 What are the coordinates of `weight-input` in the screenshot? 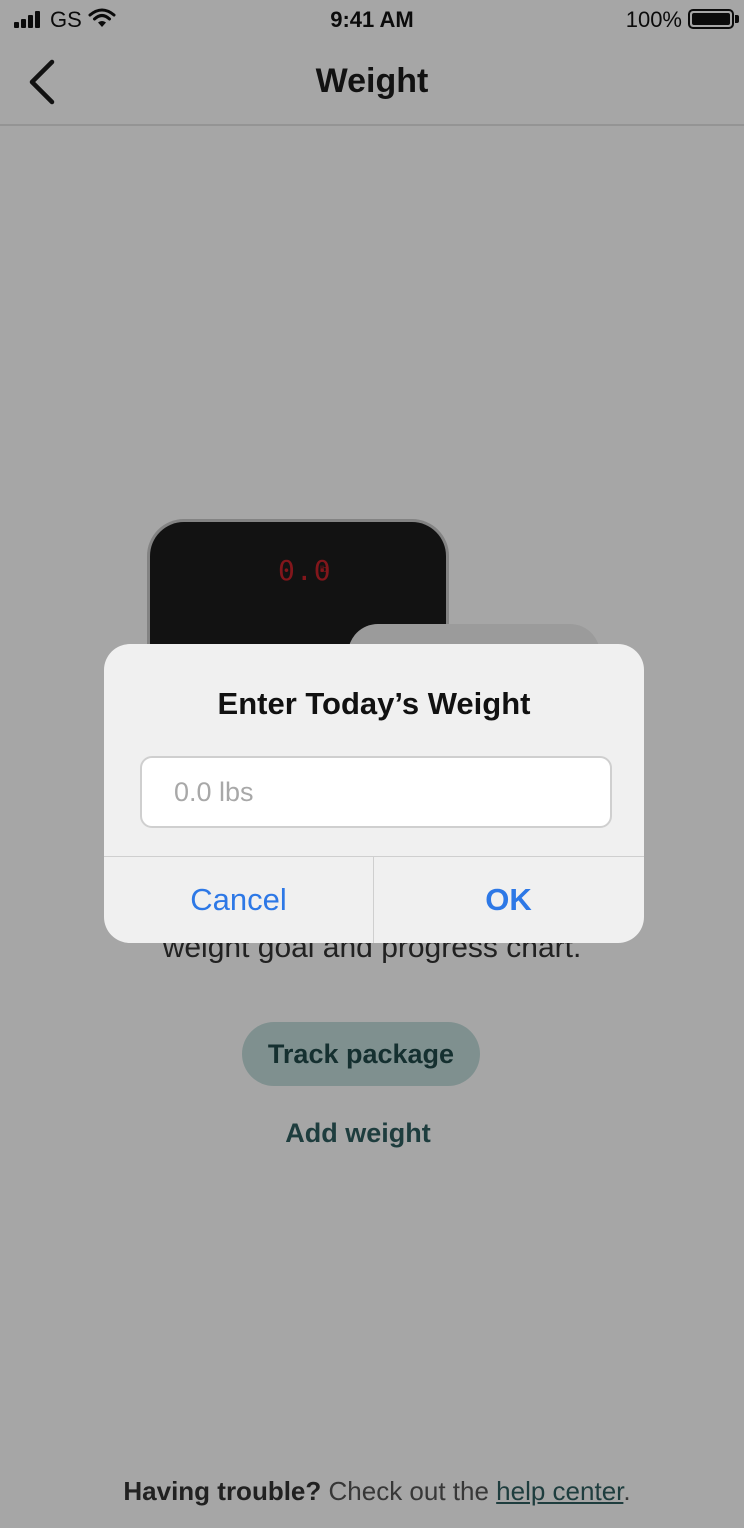 It's located at (376, 792).